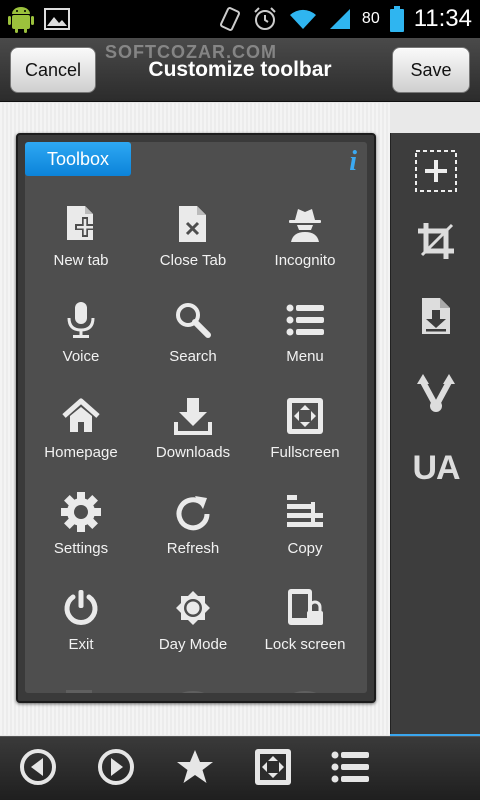 The width and height of the screenshot is (480, 800). What do you see at coordinates (21, 19) in the screenshot?
I see `android-icon` at bounding box center [21, 19].